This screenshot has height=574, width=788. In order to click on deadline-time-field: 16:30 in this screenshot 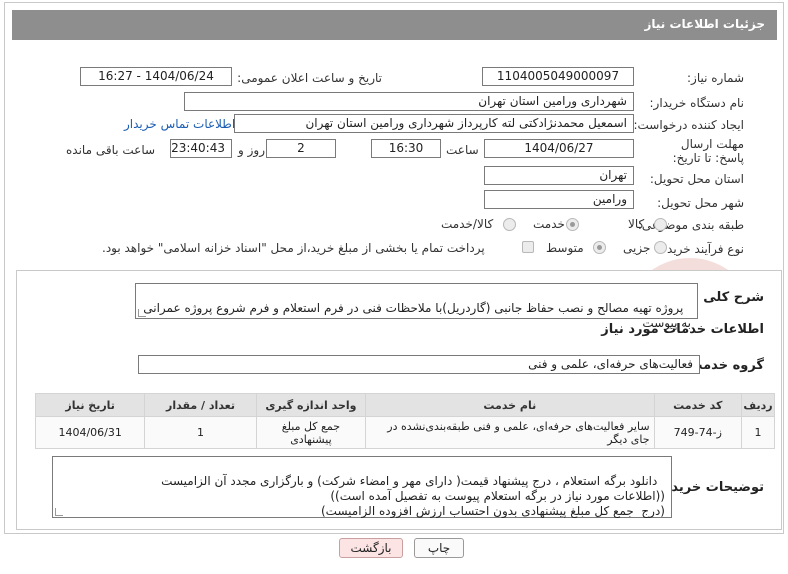, I will do `click(406, 148)`.